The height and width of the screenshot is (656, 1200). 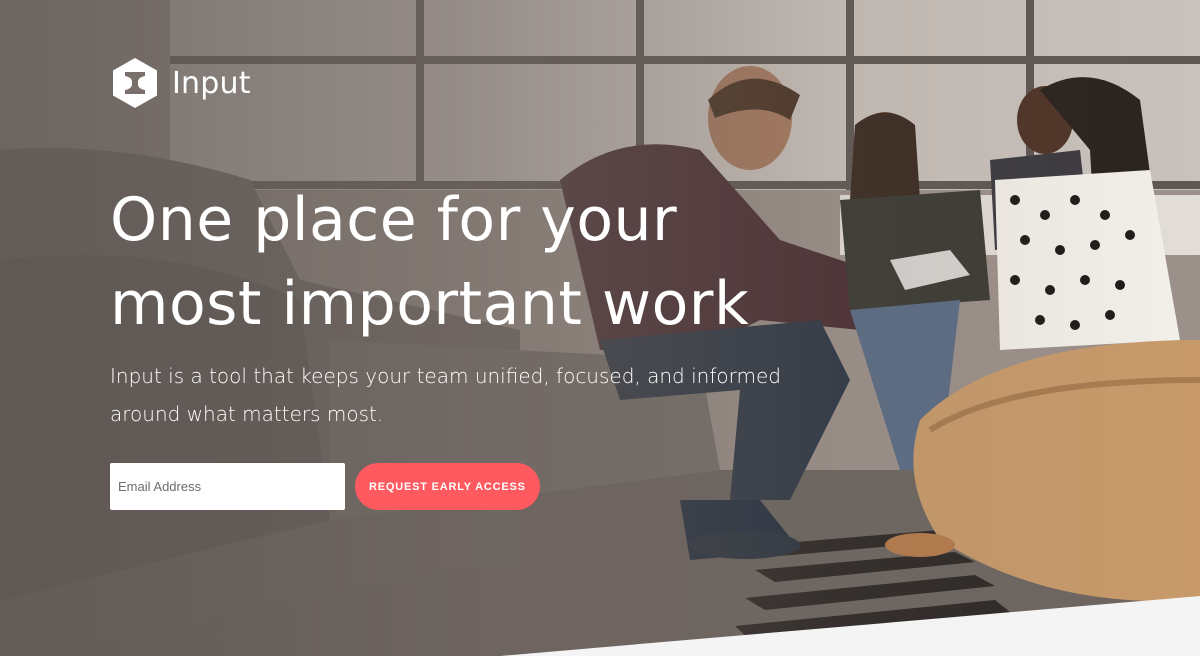 What do you see at coordinates (135, 83) in the screenshot?
I see `hexagon-i-logo-icon` at bounding box center [135, 83].